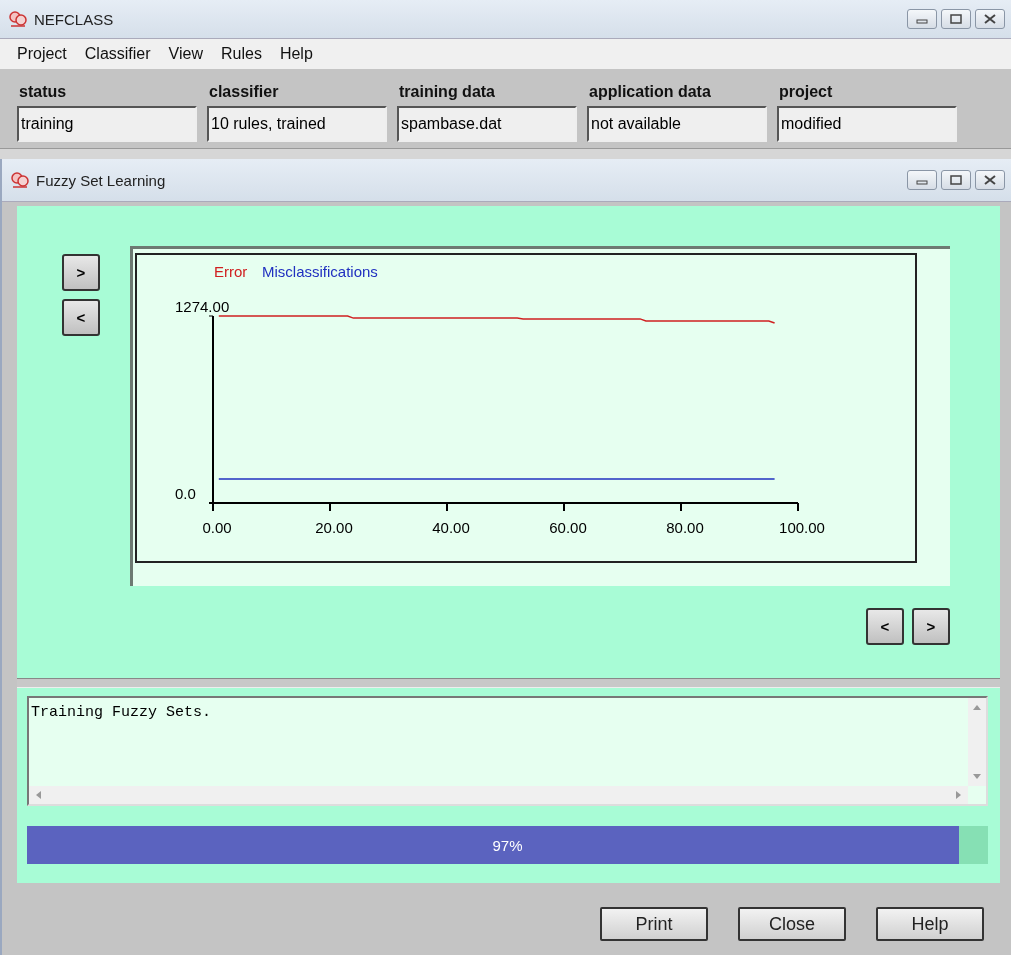 The image size is (1011, 955). I want to click on progress-reading: 97%, so click(507, 845).